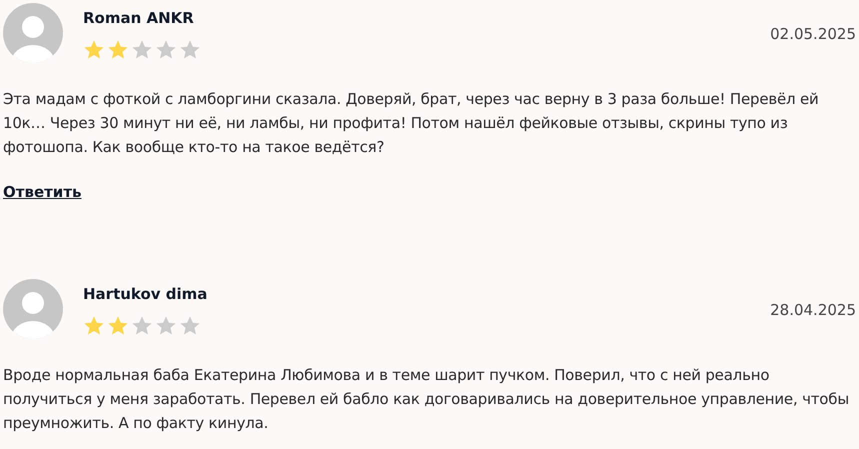 This screenshot has height=449, width=859. What do you see at coordinates (411, 123) in the screenshot?
I see `review-text: Эта мадам с фоткой с ламборгини сказала. Доверяй, брат, через час верну в 3 раза больше! Перевёл ей 10к… Через 30 минут ни её, ни ламбы, ни профита! Потом нашёл фейковые отзывы, скрины тупо из фотошопа. Как вообще кто-то на такое ведётся?` at bounding box center [411, 123].